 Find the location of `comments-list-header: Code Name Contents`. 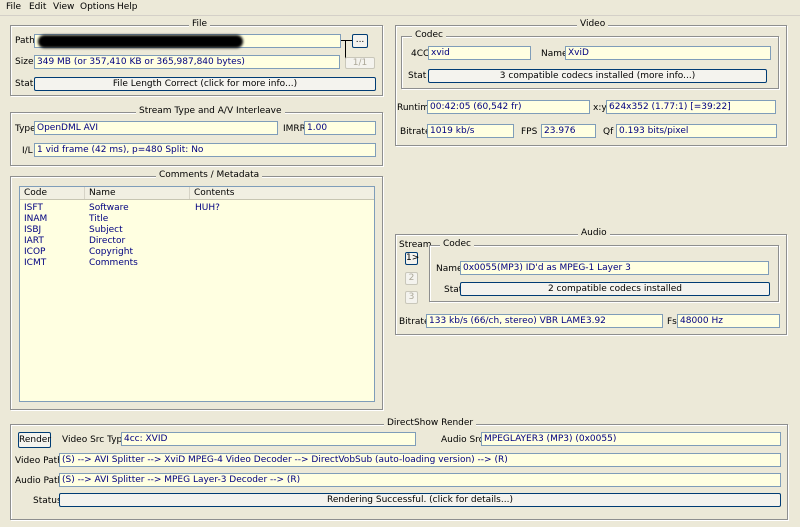

comments-list-header: Code Name Contents is located at coordinates (197, 193).